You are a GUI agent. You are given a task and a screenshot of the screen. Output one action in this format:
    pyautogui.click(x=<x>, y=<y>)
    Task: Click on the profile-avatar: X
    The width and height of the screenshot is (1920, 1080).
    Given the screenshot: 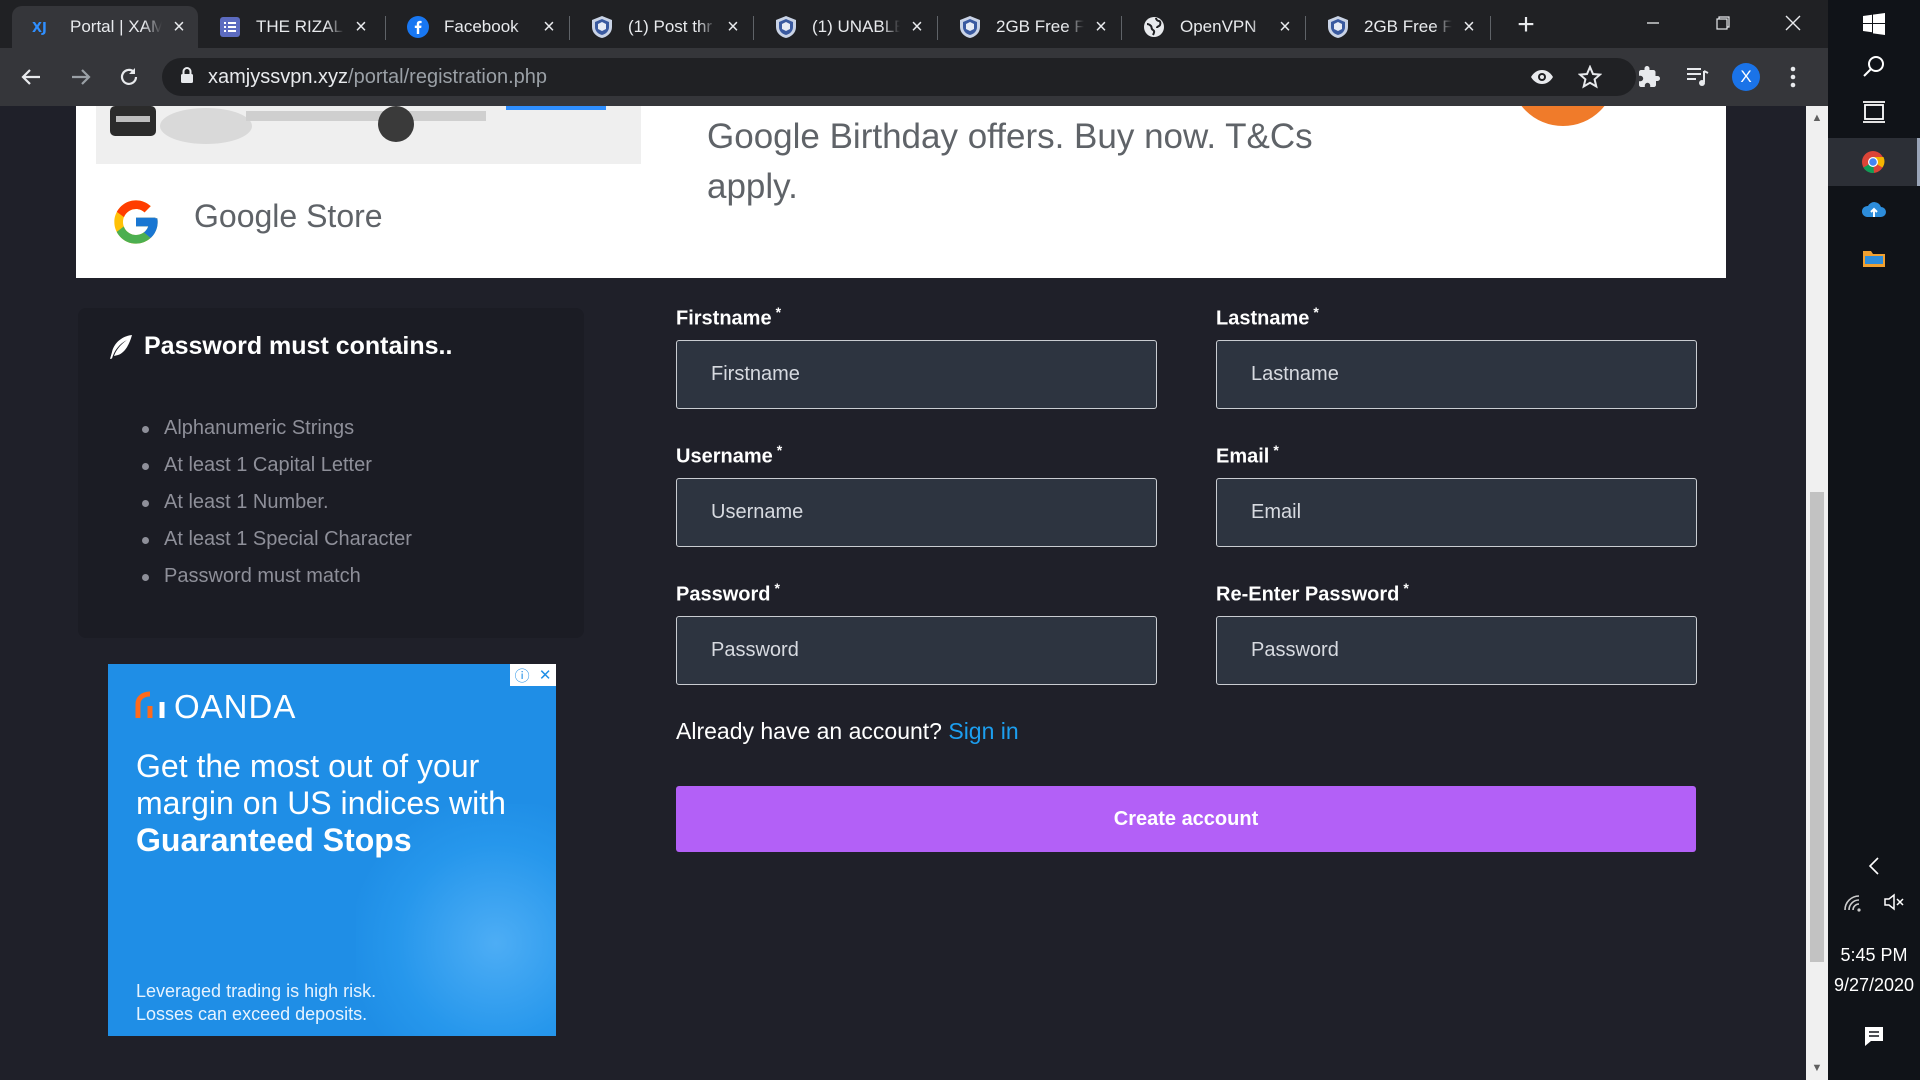 What is the action you would take?
    pyautogui.click(x=1746, y=77)
    